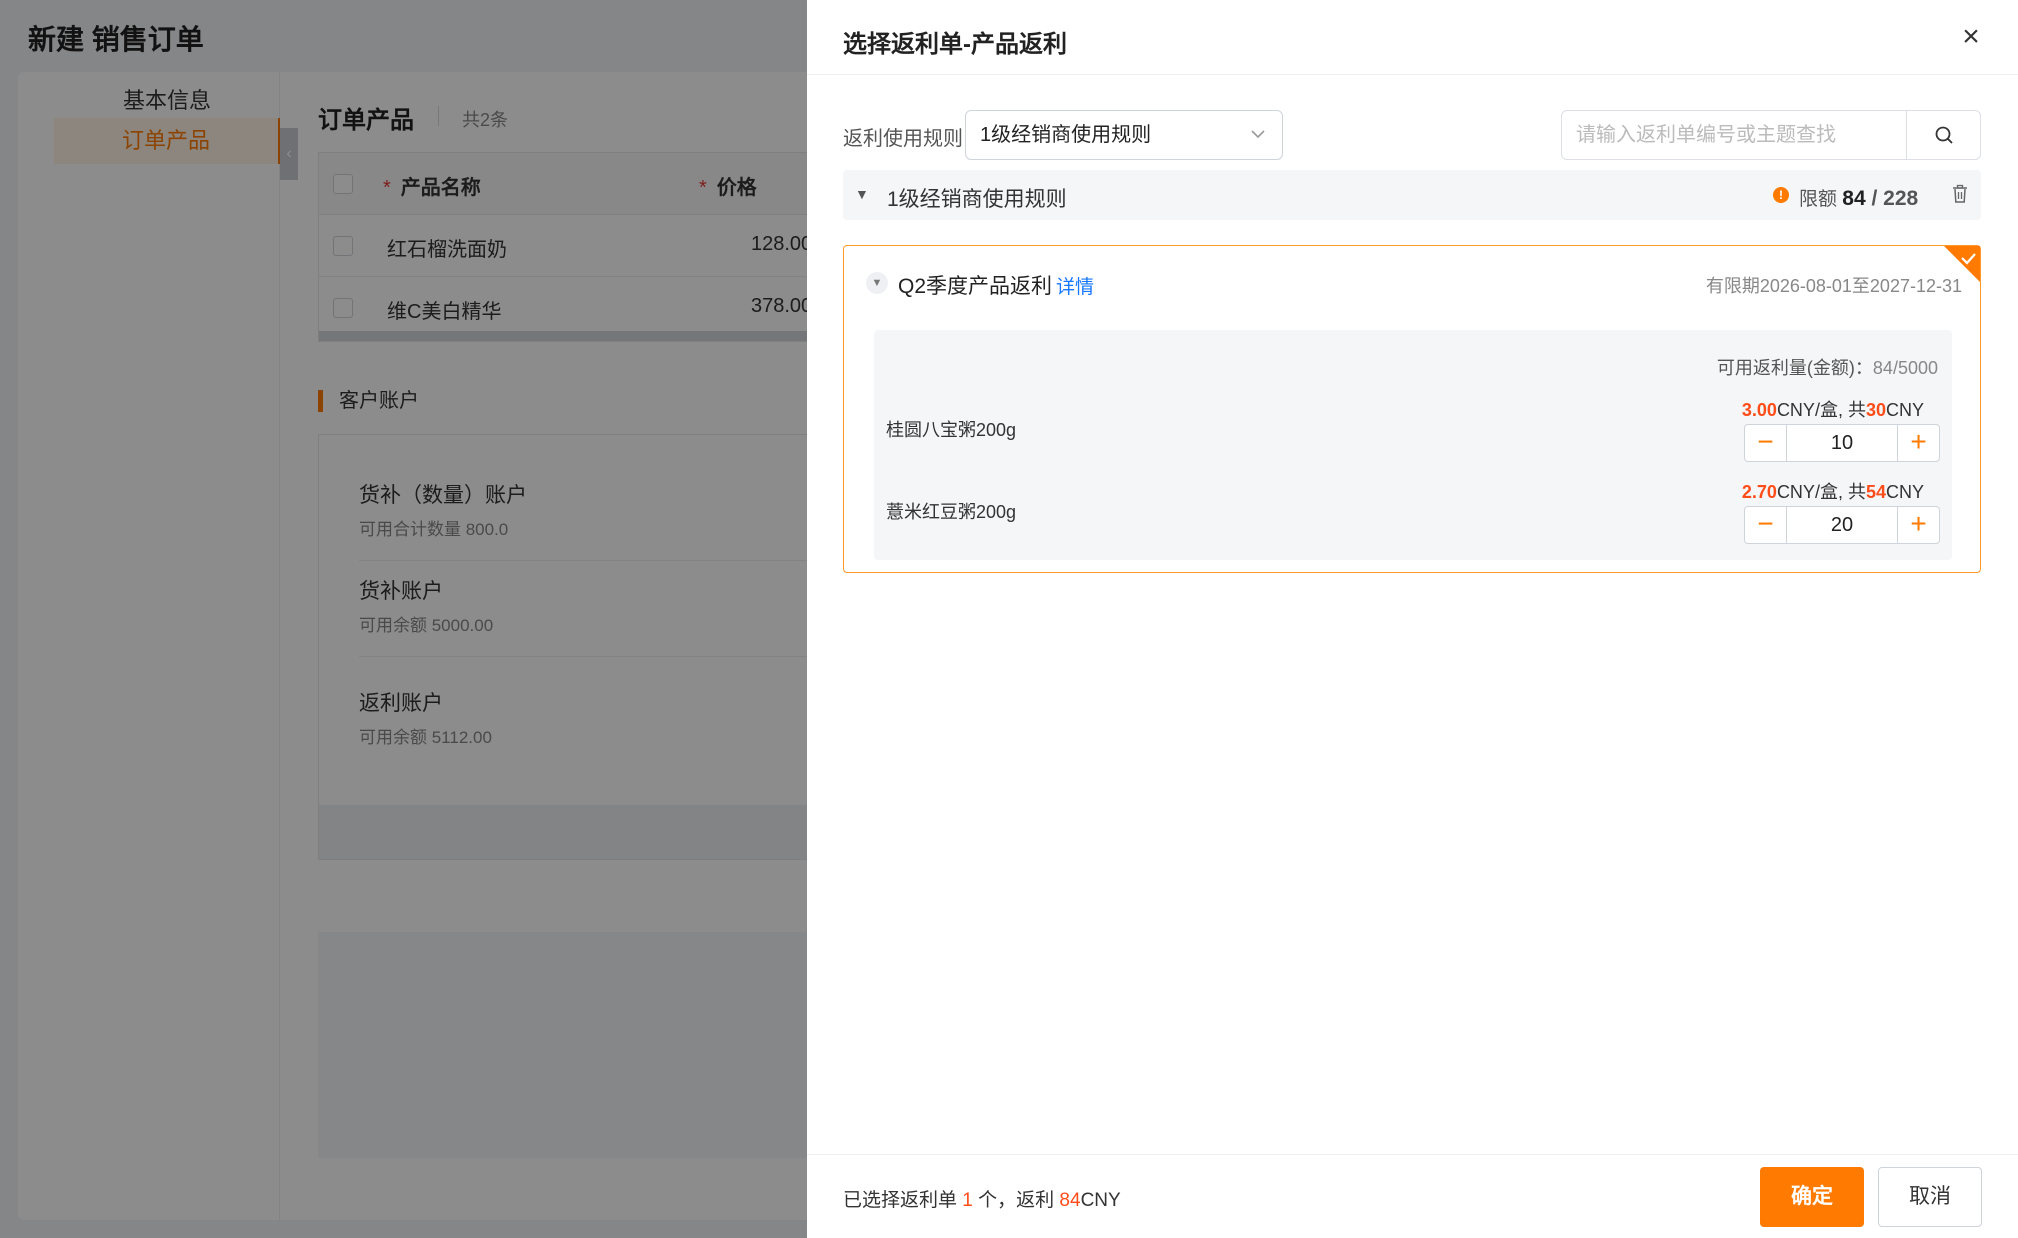  What do you see at coordinates (1812, 1197) in the screenshot?
I see `confirm-button: 确定` at bounding box center [1812, 1197].